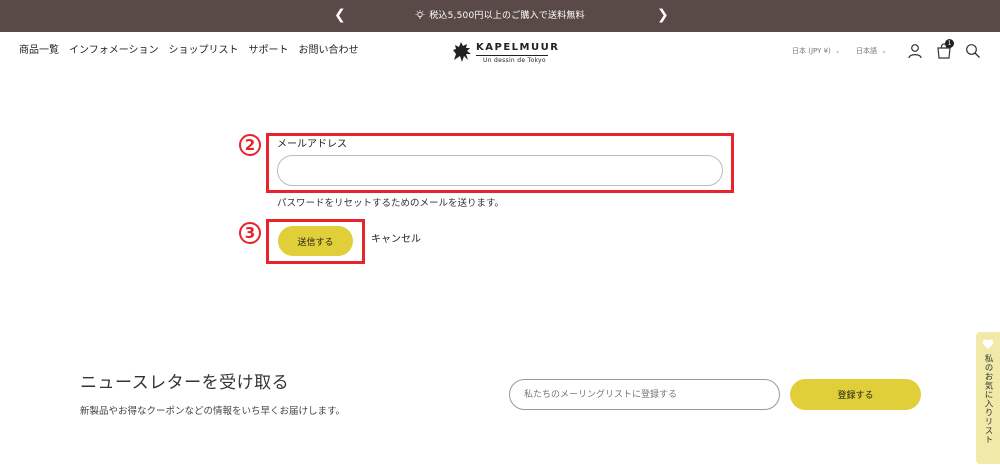  What do you see at coordinates (420, 14) in the screenshot?
I see `lightbulb-icon` at bounding box center [420, 14].